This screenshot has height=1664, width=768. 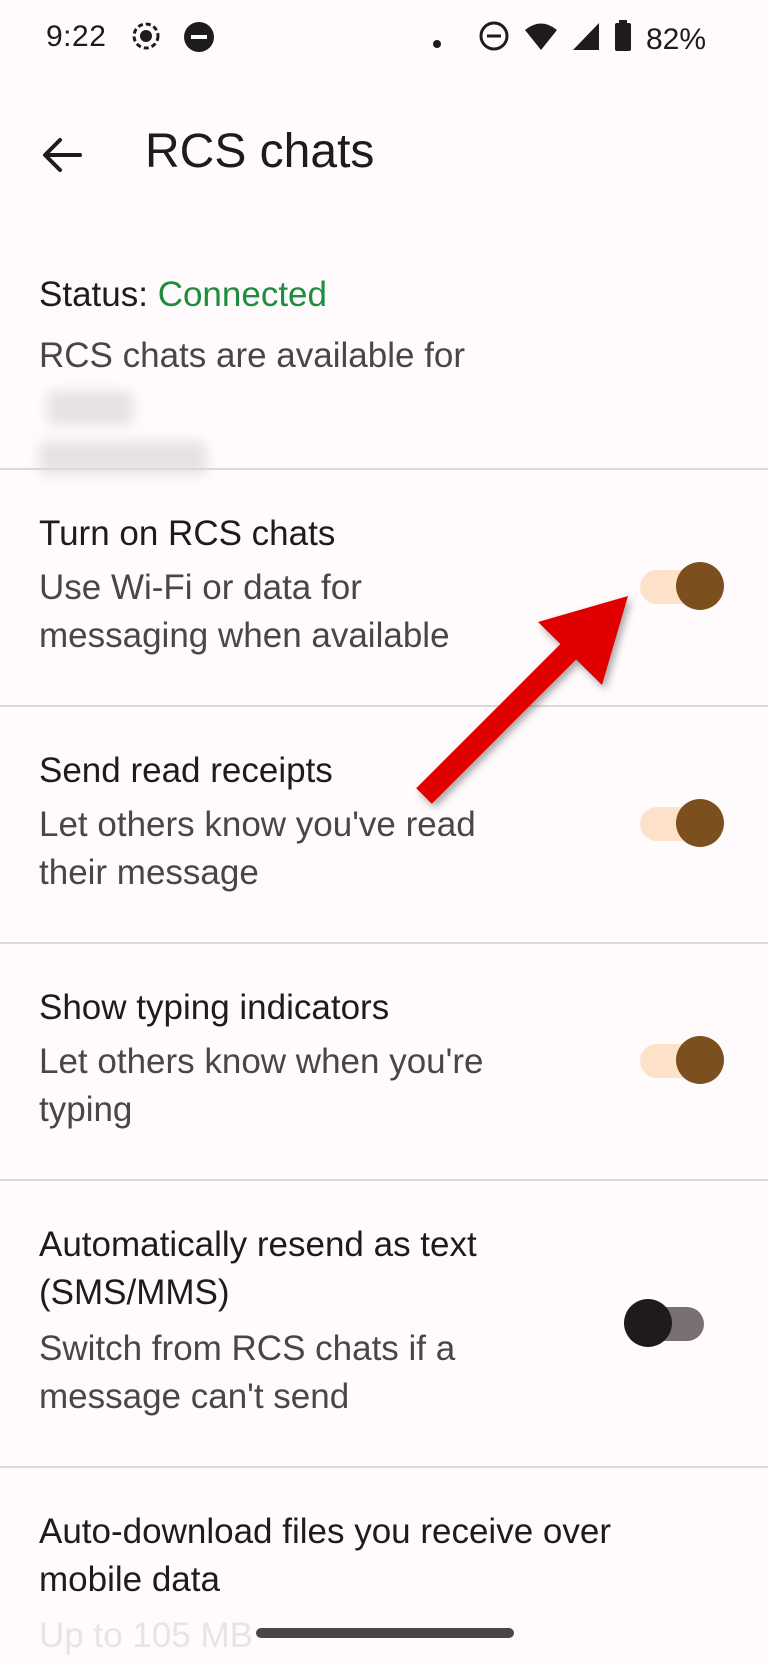 I want to click on status-line: Status: Connected, so click(x=183, y=295).